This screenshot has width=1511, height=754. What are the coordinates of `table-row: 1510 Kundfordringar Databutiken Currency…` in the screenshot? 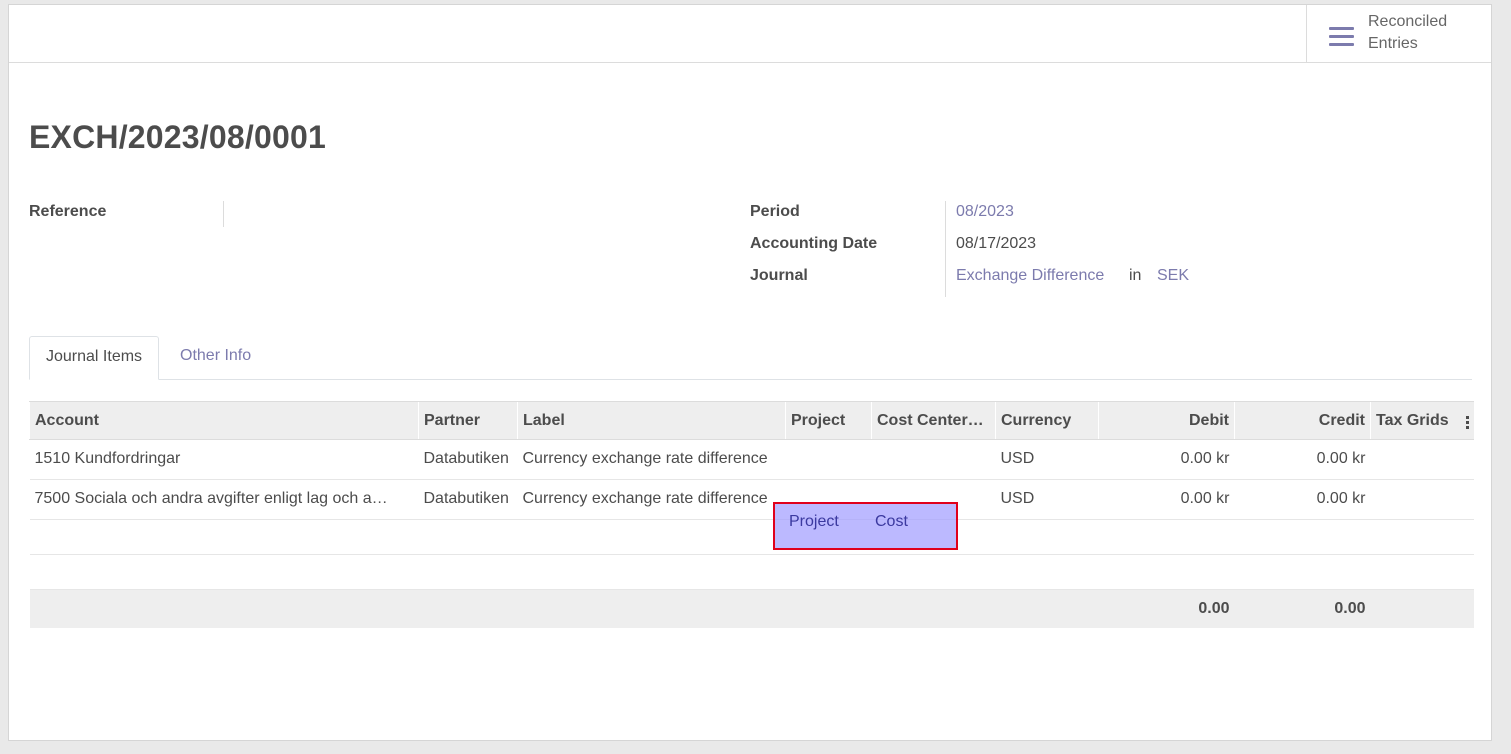 It's located at (751, 459).